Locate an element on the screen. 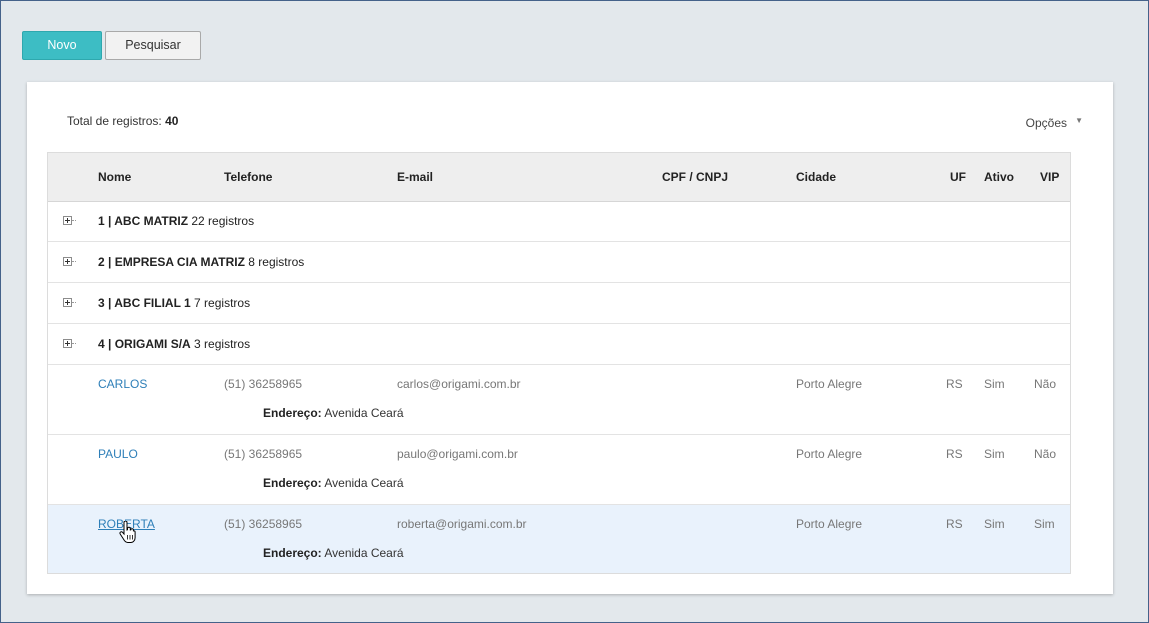 Image resolution: width=1149 pixels, height=623 pixels. group-row: 2 | EMPRESA CIA MATRIZ 8 registros is located at coordinates (559, 262).